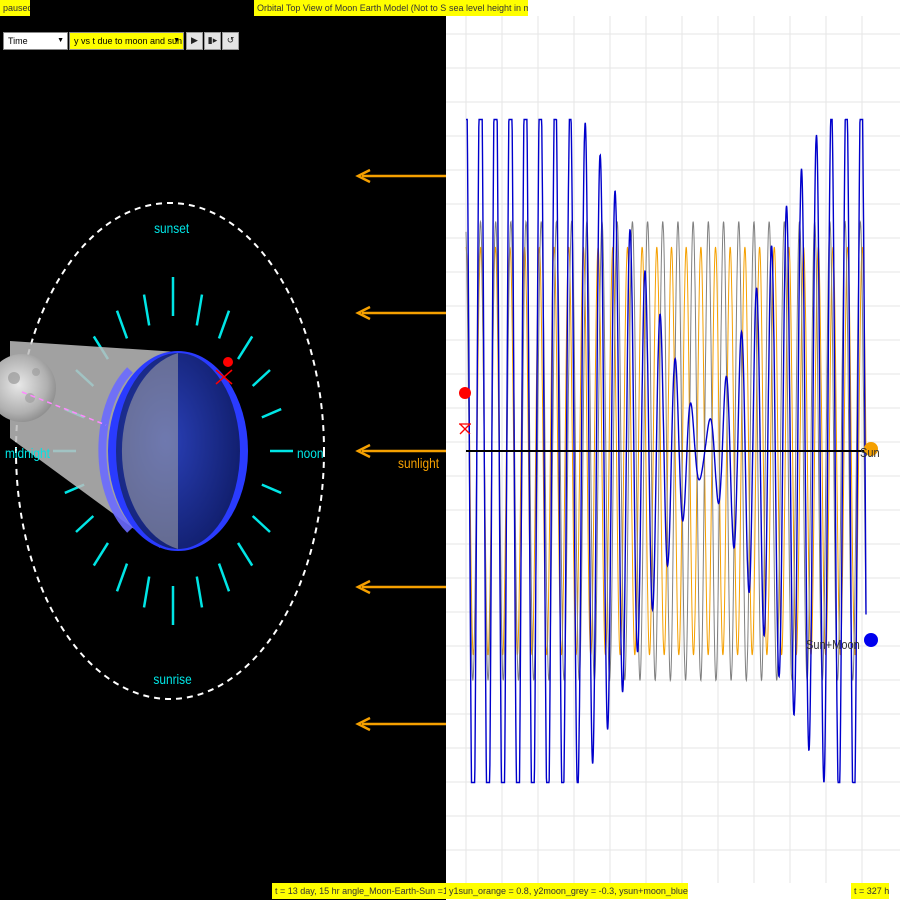 This screenshot has width=900, height=900. I want to click on noon-label: noon, so click(310, 453).